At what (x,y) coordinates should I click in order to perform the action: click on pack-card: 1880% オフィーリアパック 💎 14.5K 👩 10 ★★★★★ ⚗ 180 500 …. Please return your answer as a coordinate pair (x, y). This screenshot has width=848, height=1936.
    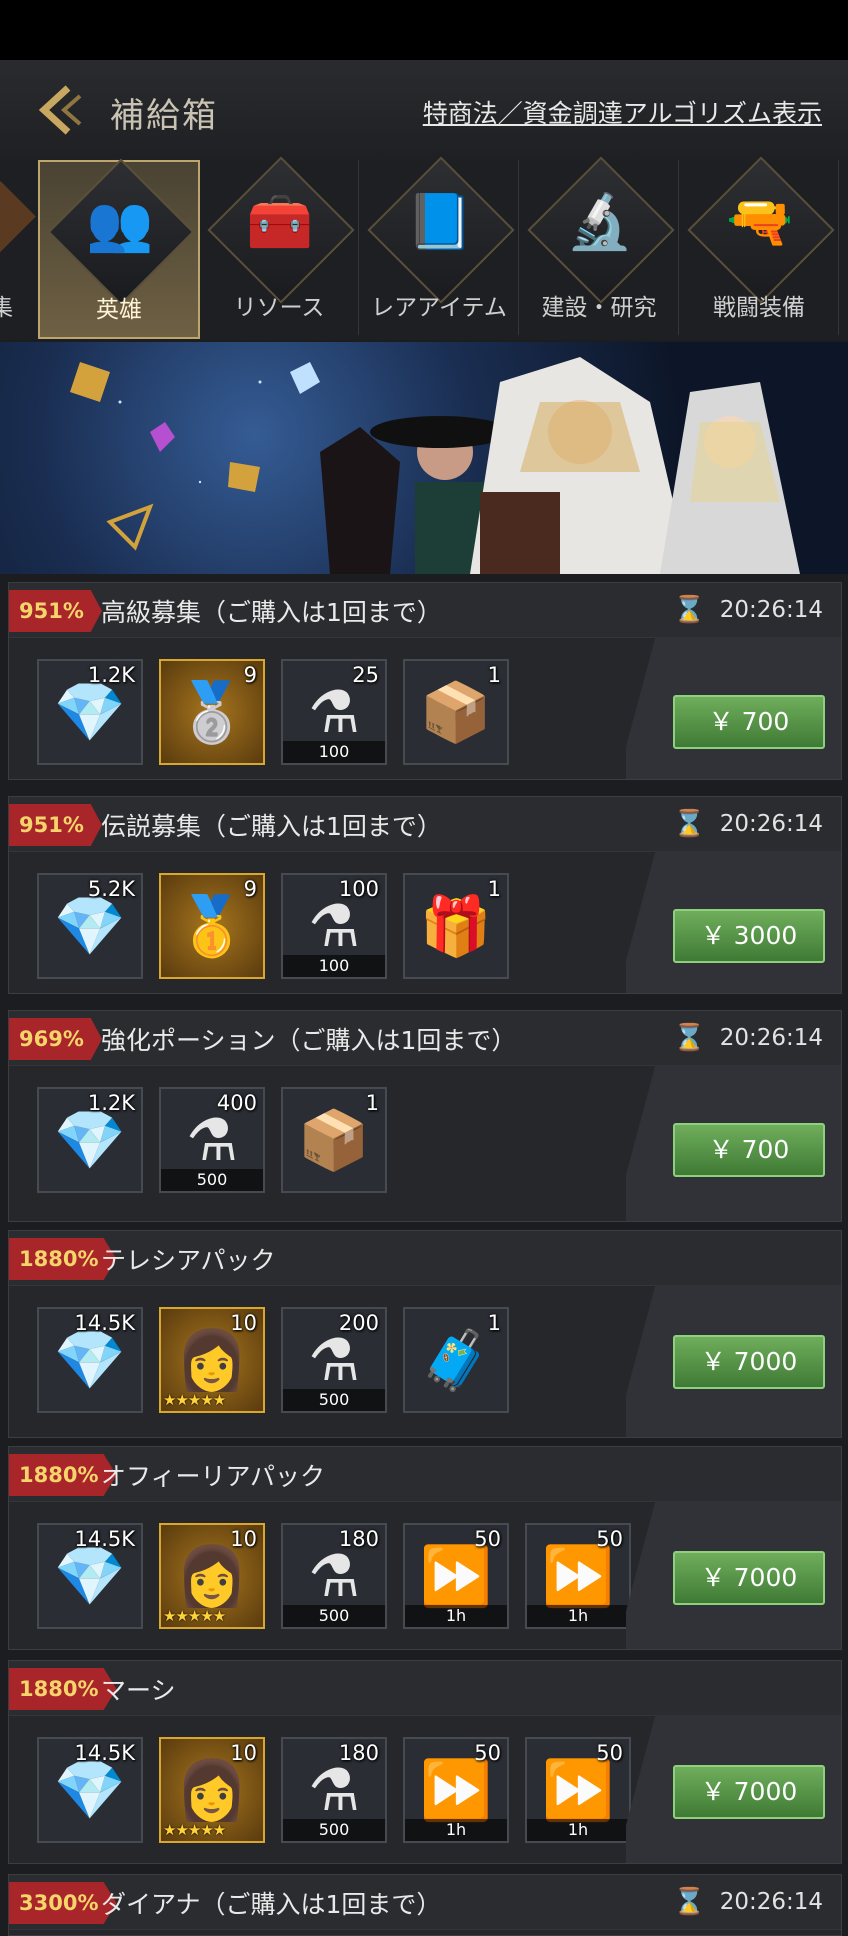
    Looking at the image, I should click on (425, 1548).